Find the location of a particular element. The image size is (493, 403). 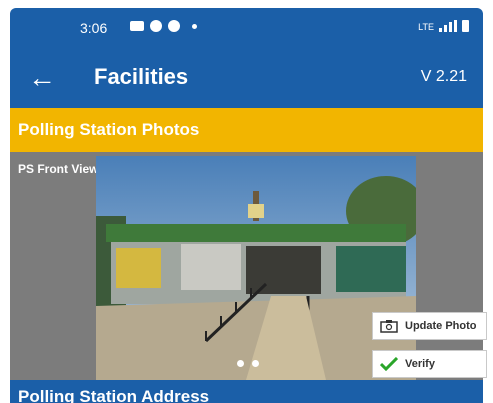

update-photo-button: Update Photo is located at coordinates (429, 326).